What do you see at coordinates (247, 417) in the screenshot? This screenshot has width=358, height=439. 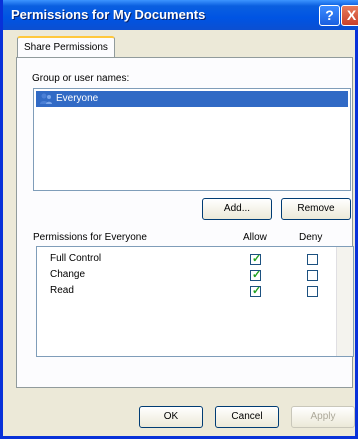 I see `cancel-button: Cancel` at bounding box center [247, 417].